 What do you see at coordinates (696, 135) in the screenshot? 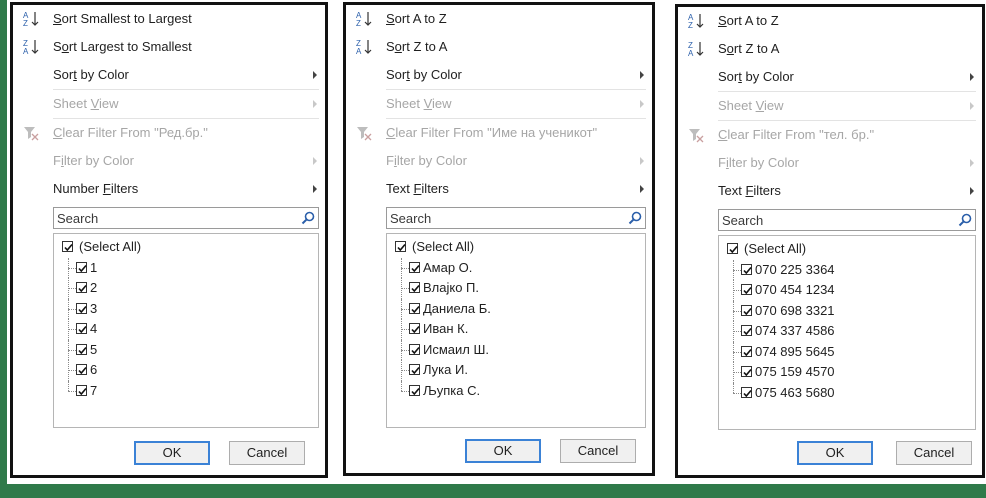
I see `clear-filter-icon` at bounding box center [696, 135].